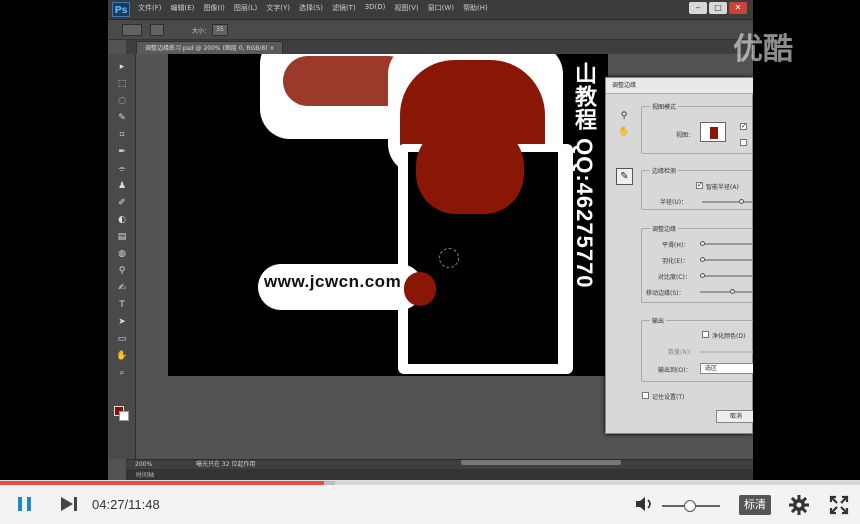 The image size is (860, 524). What do you see at coordinates (726, 368) in the screenshot?
I see `output-to-select: 选区` at bounding box center [726, 368].